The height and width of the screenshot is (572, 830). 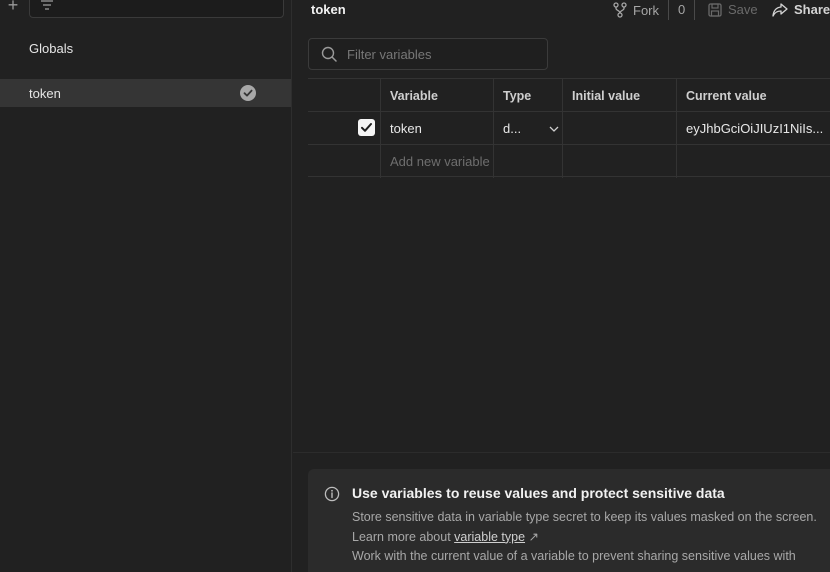 I want to click on sidebar-item-token: token, so click(x=145, y=93).